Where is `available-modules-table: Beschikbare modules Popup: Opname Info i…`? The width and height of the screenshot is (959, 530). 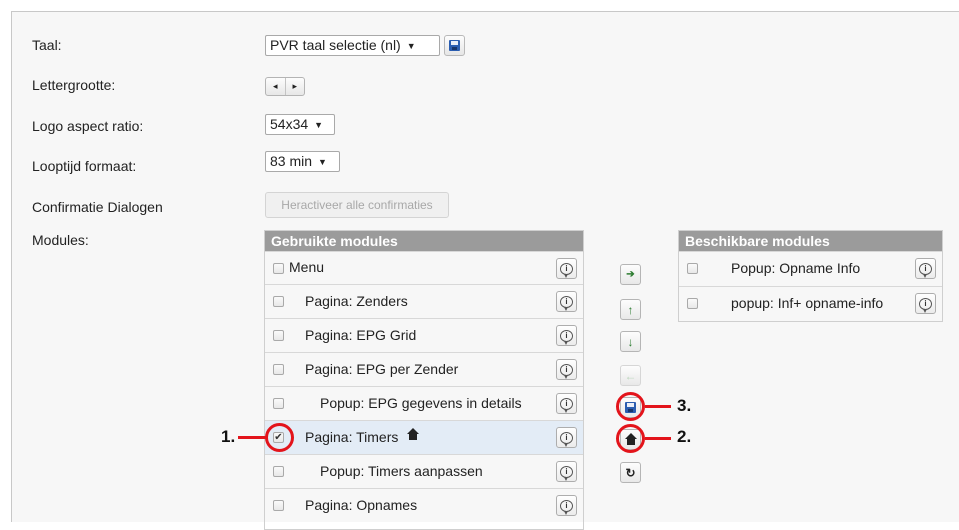
available-modules-table: Beschikbare modules Popup: Opname Info i… is located at coordinates (810, 276).